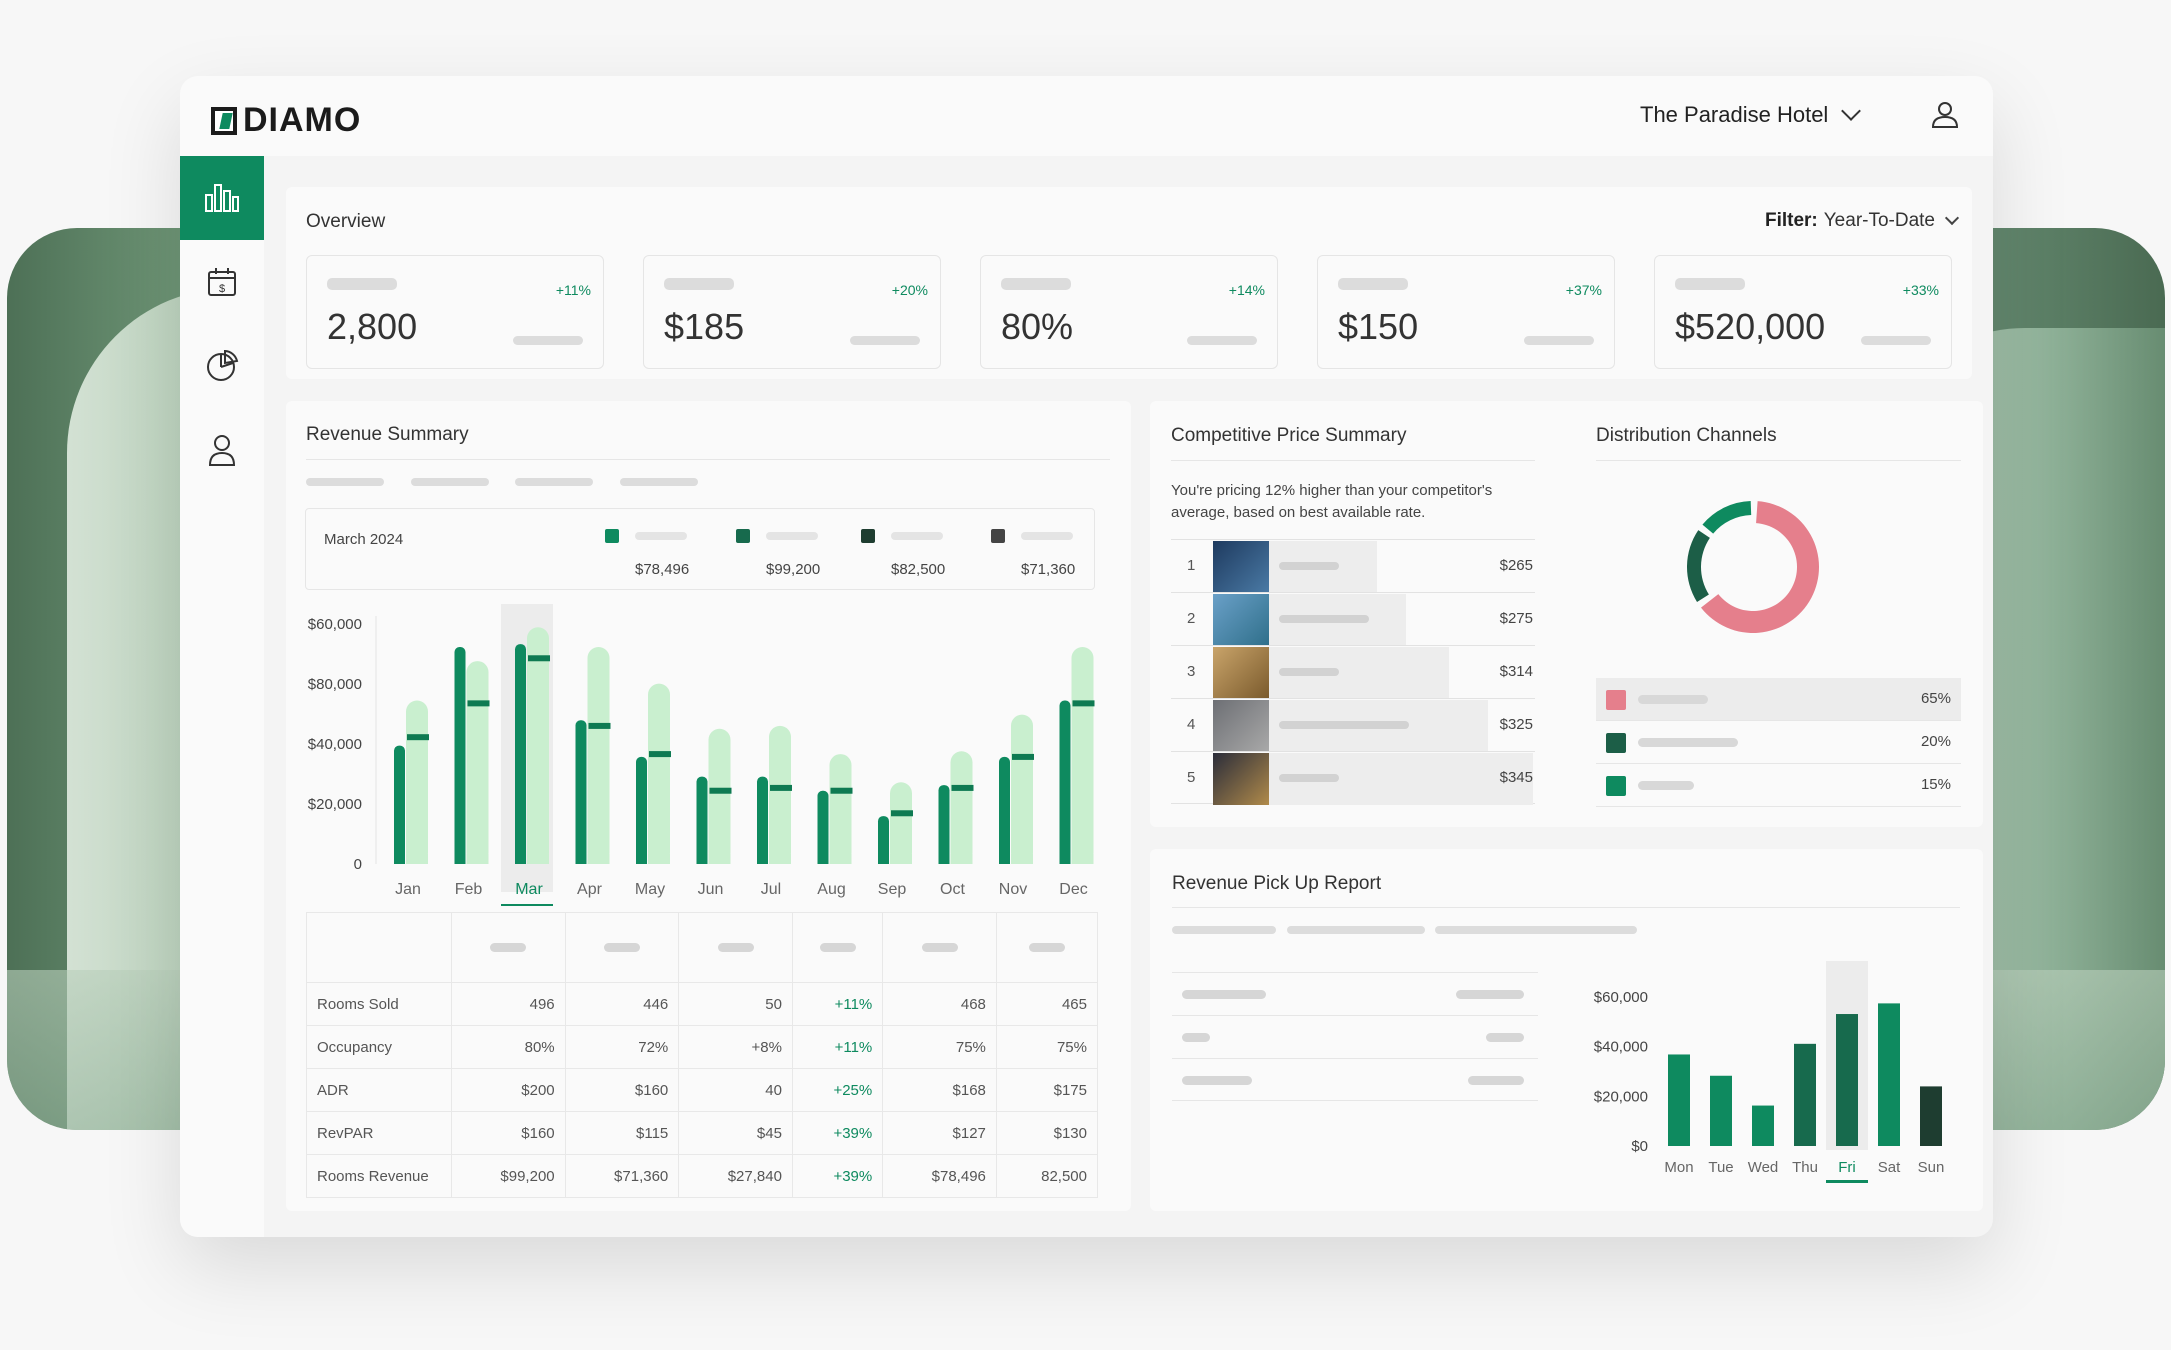  I want to click on channel-row: 65%, so click(1778, 699).